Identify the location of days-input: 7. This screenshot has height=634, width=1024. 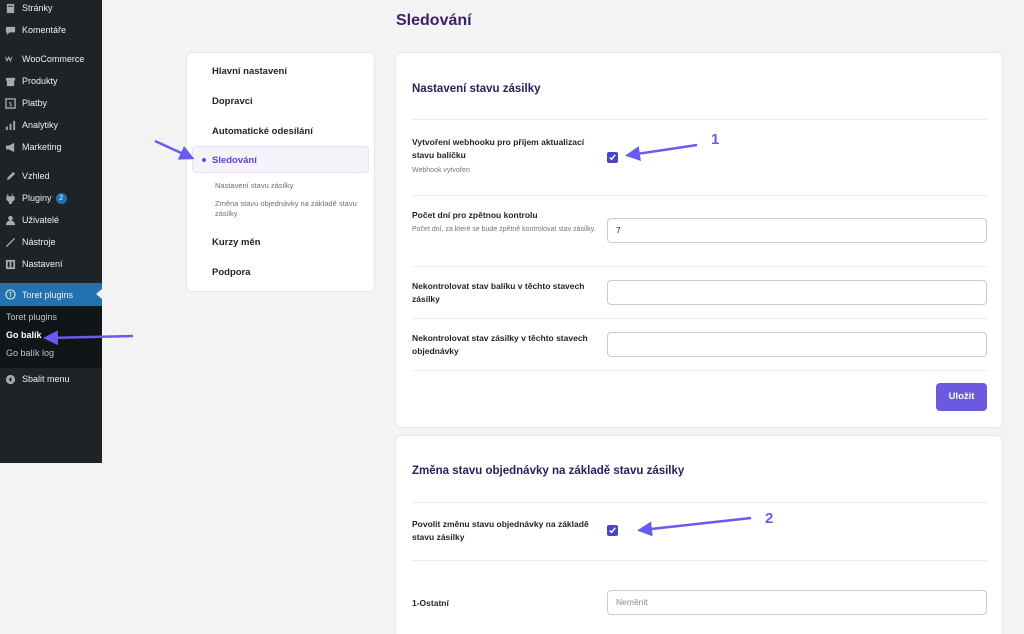
(797, 230).